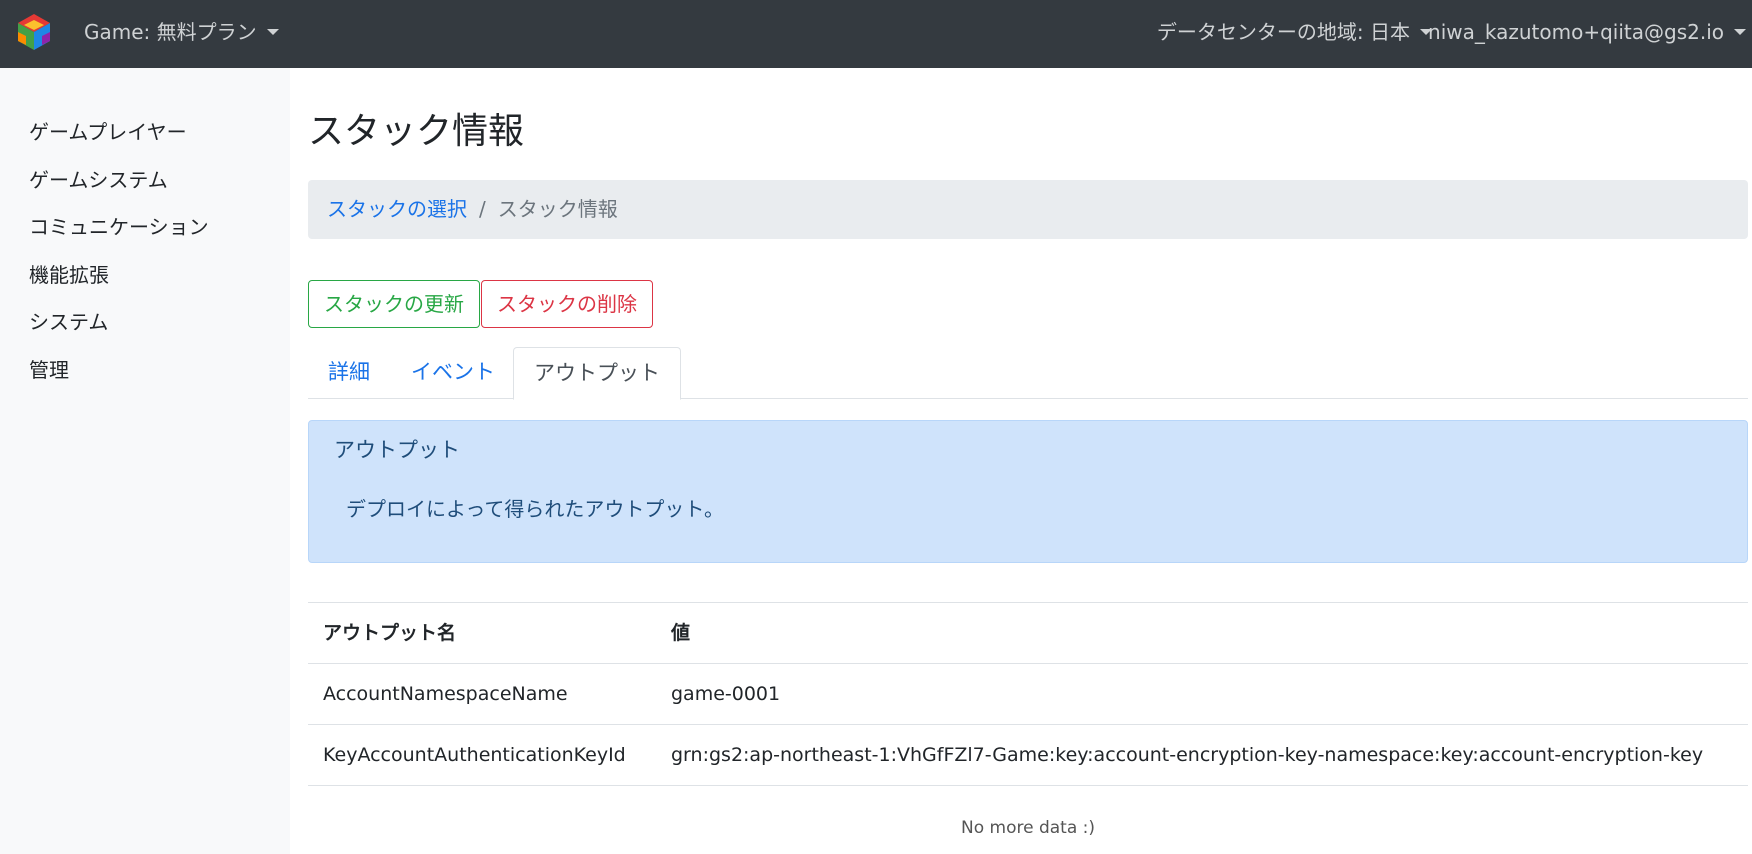 This screenshot has height=854, width=1752. What do you see at coordinates (394, 304) in the screenshot?
I see `update-stack-button: スタックの更新` at bounding box center [394, 304].